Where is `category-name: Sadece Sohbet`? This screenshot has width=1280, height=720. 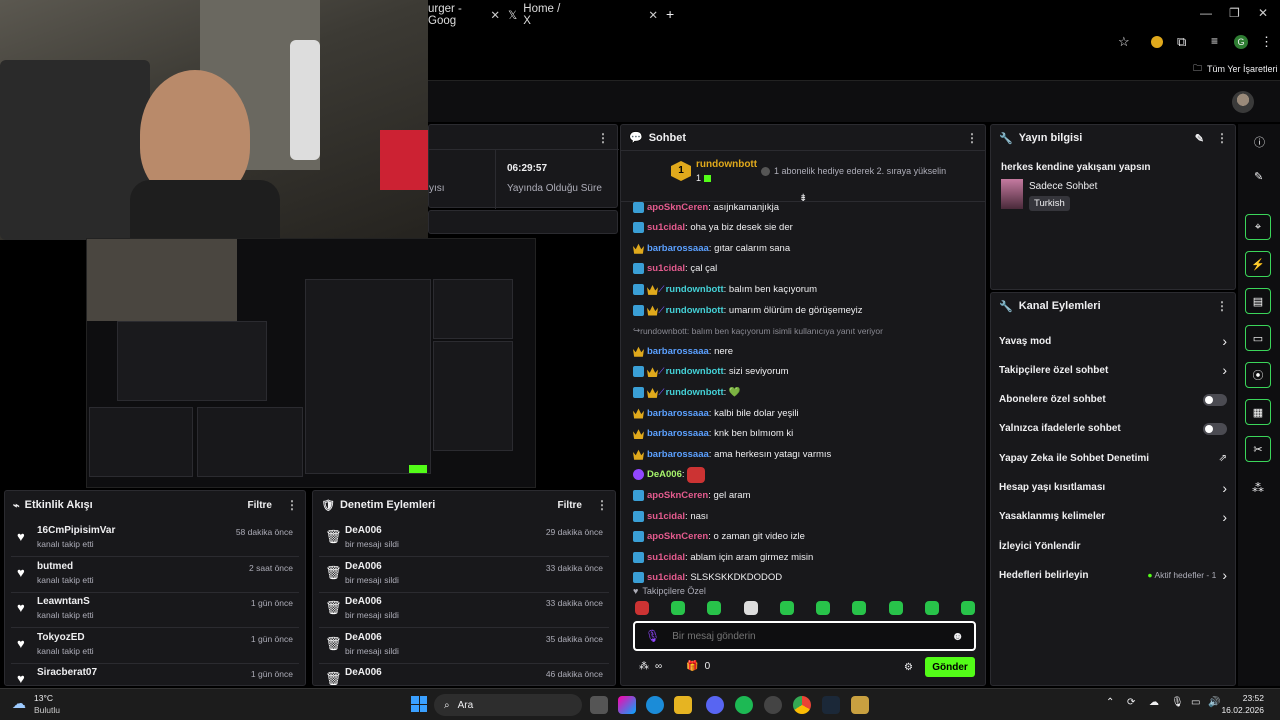 category-name: Sadece Sohbet is located at coordinates (1063, 186).